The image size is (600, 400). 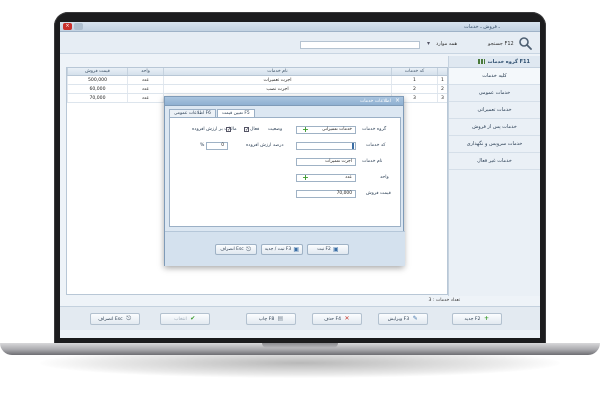 I want to click on edit-button-label: ویرایش F3, so click(x=398, y=319).